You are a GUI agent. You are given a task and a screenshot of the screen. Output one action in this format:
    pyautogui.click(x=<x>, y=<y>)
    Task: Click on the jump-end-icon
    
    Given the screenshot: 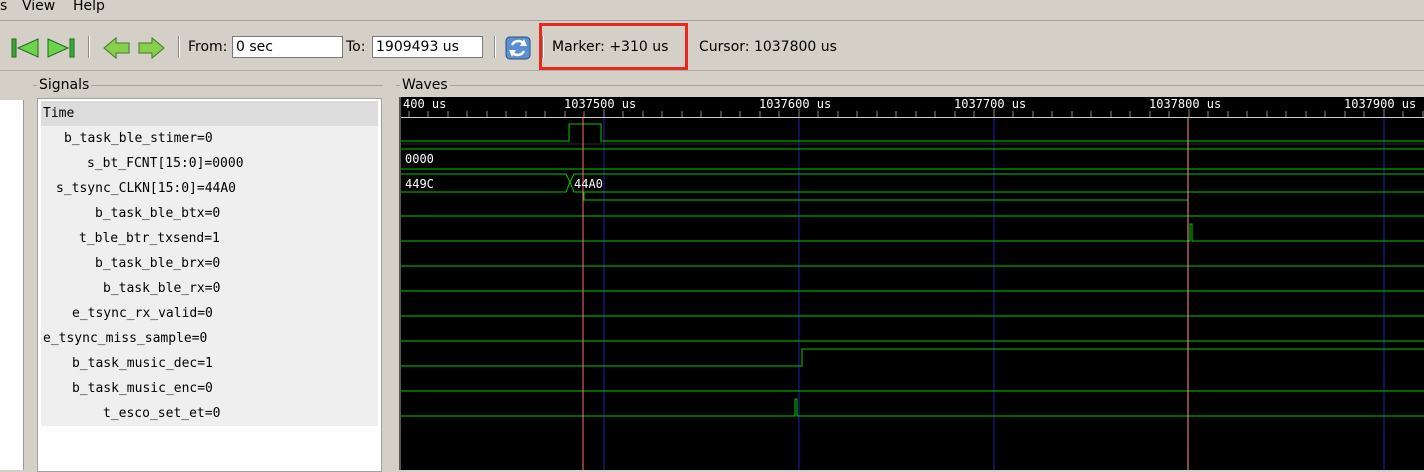 What is the action you would take?
    pyautogui.click(x=61, y=48)
    